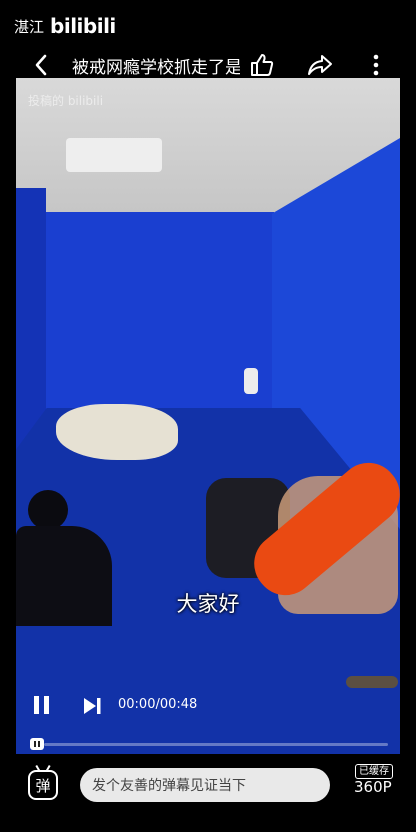  I want to click on skip-next-icon, so click(92, 706).